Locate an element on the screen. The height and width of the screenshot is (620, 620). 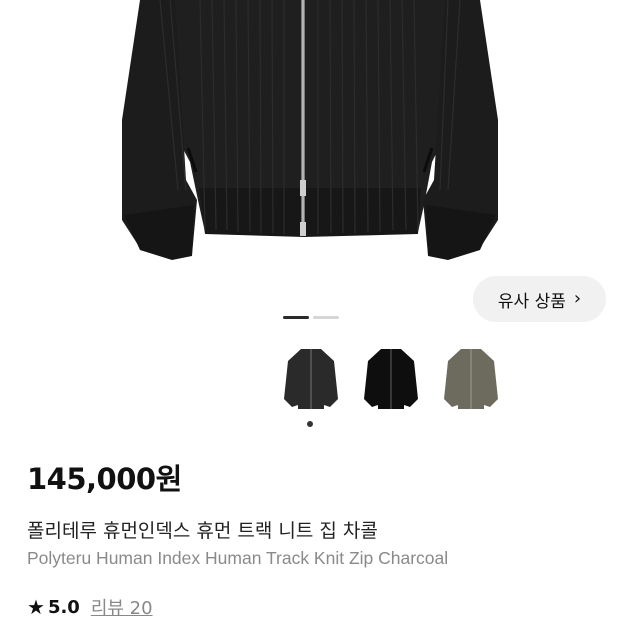
star-icon: ★ is located at coordinates (36, 607).